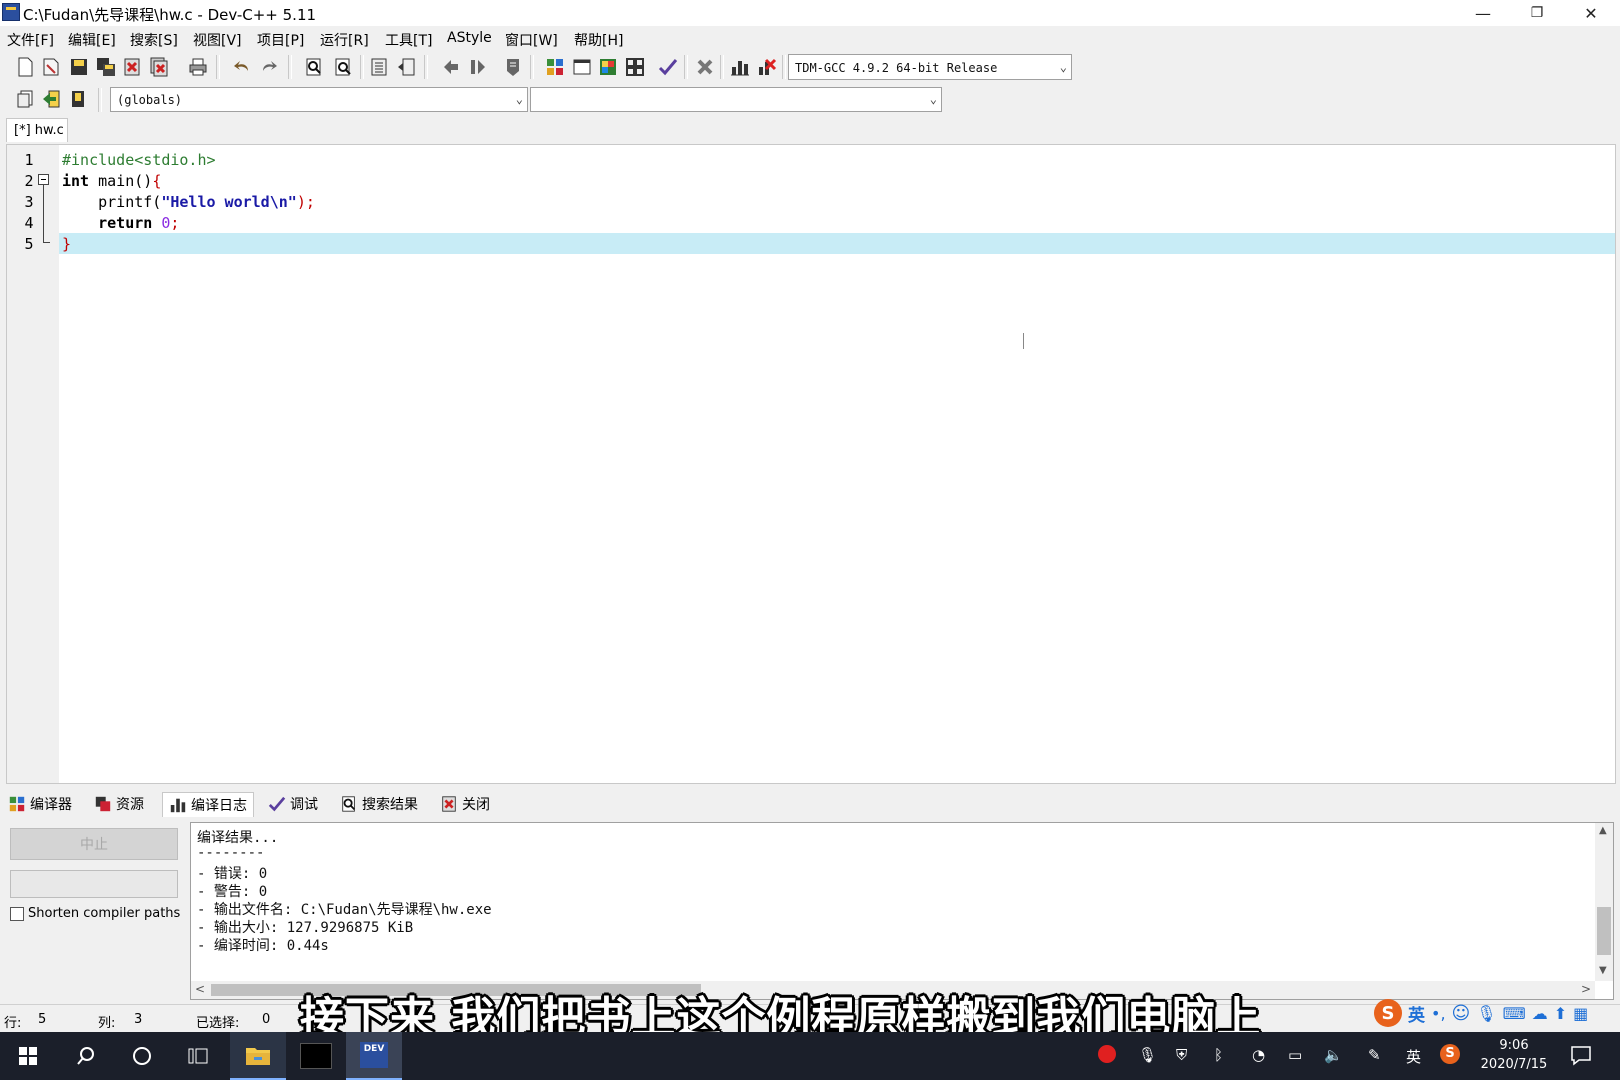 This screenshot has height=1080, width=1620. What do you see at coordinates (30, 40) in the screenshot?
I see `menu-file: 文件[F]` at bounding box center [30, 40].